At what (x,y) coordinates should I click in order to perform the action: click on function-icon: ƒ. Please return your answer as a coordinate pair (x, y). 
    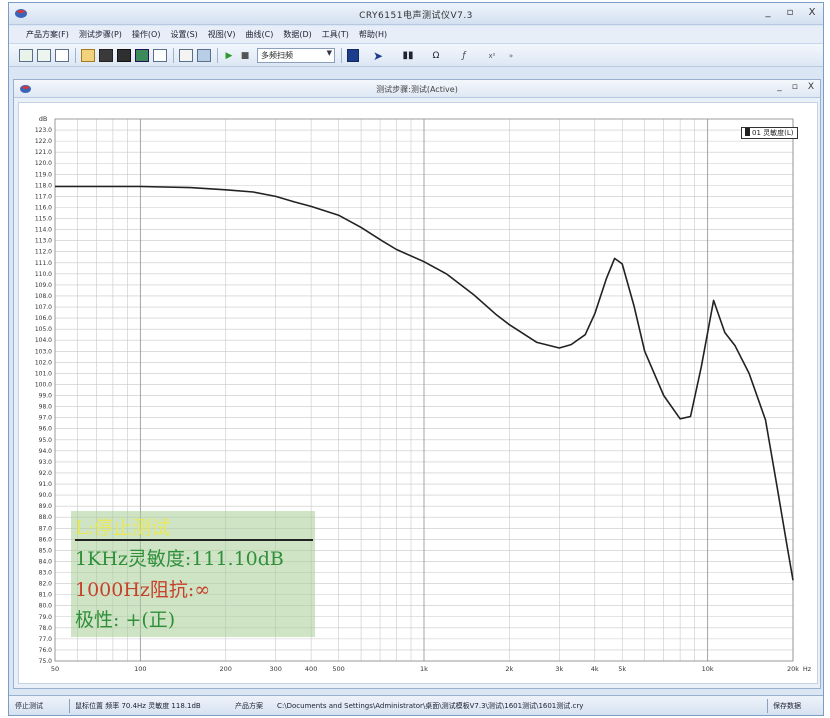
    Looking at the image, I should click on (464, 55).